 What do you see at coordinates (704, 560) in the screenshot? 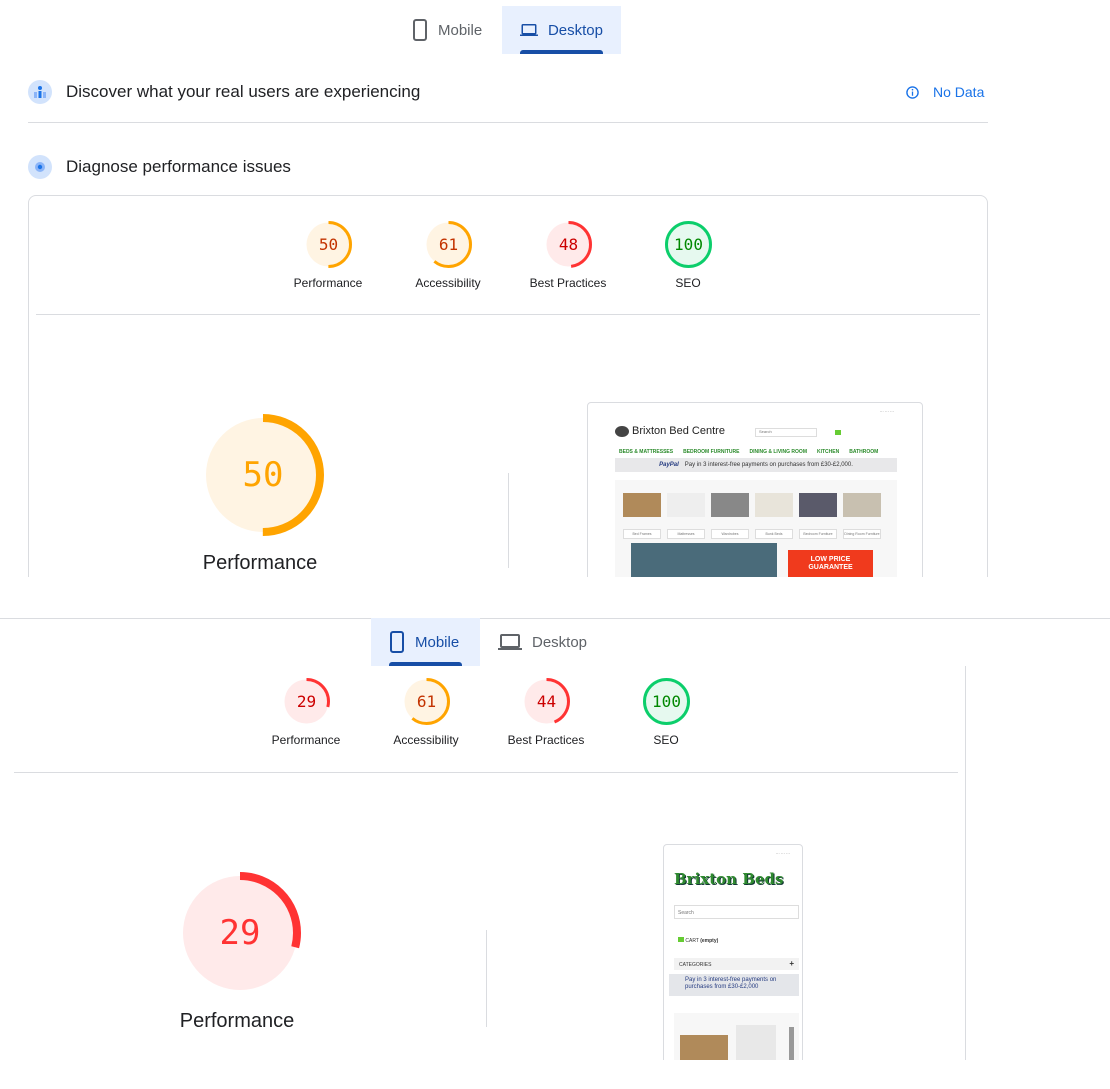
I see `hero-image` at bounding box center [704, 560].